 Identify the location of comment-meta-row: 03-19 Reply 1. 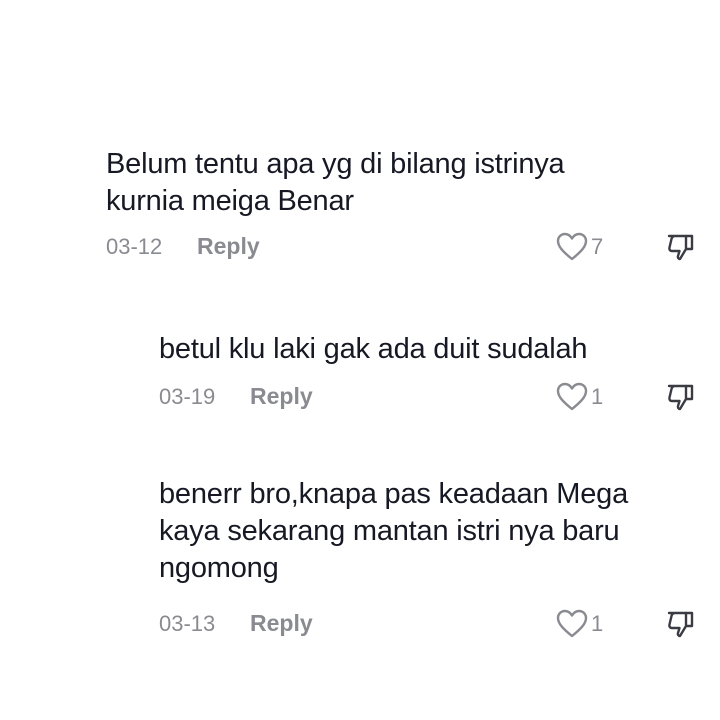
(439, 397).